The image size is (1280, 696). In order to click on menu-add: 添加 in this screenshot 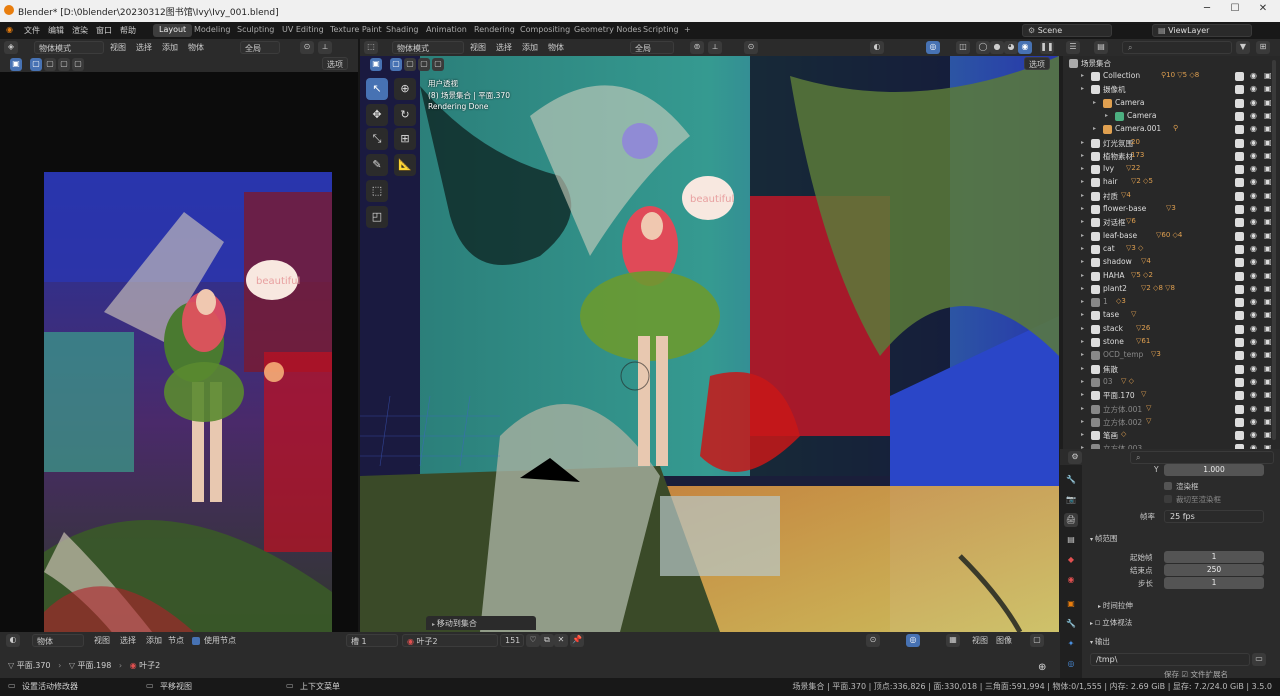, I will do `click(170, 47)`.